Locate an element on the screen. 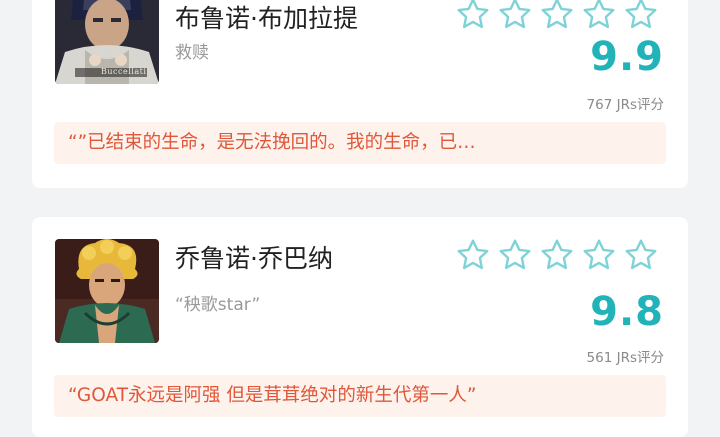  score-value: 9.9 is located at coordinates (627, 57).